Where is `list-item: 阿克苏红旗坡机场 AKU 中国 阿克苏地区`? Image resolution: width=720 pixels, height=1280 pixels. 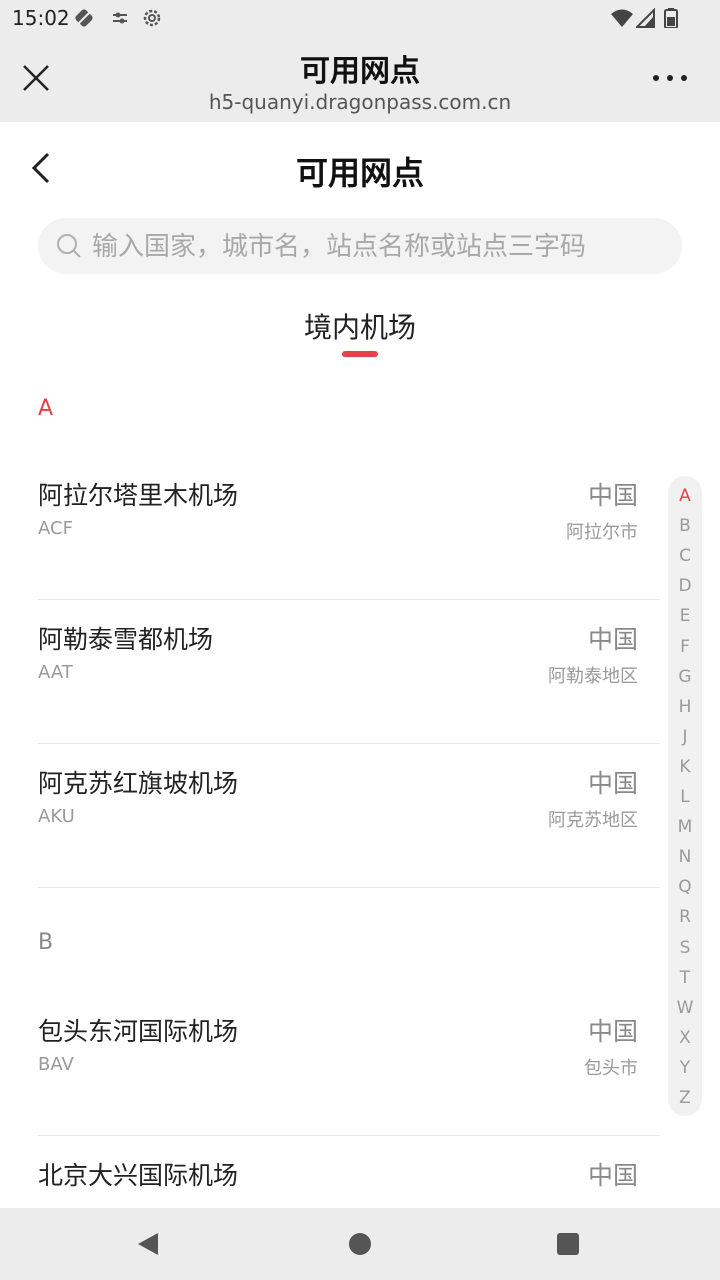 list-item: 阿克苏红旗坡机场 AKU 中国 阿克苏地区 is located at coordinates (360, 816).